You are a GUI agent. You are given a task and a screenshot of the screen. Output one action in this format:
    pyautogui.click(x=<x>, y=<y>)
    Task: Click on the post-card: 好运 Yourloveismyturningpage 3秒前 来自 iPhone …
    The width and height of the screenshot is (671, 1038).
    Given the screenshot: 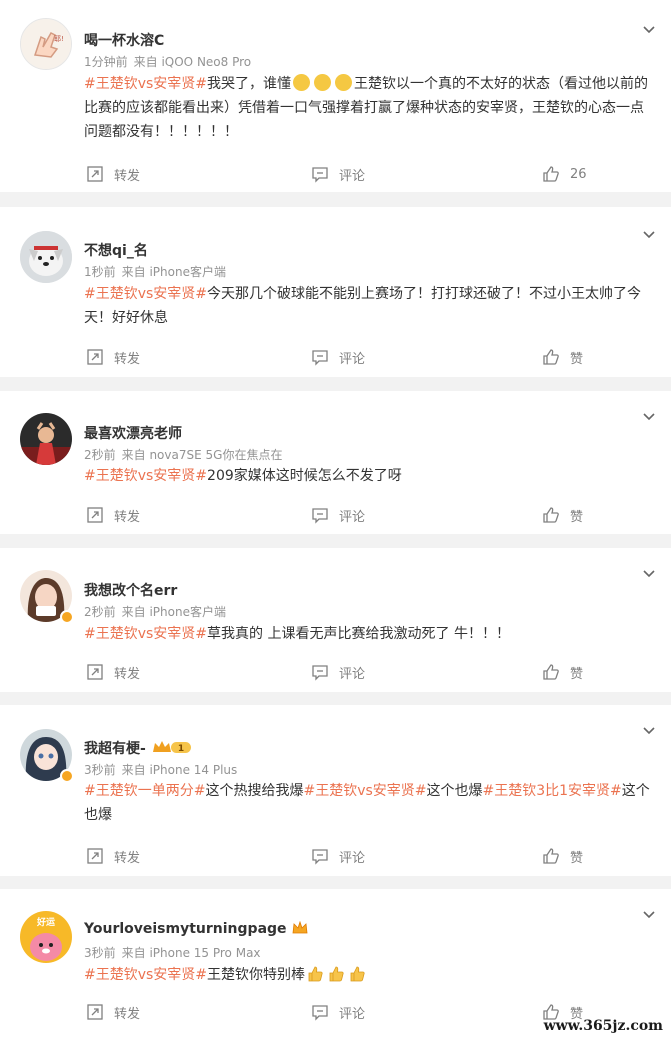 What is the action you would take?
    pyautogui.click(x=335, y=963)
    